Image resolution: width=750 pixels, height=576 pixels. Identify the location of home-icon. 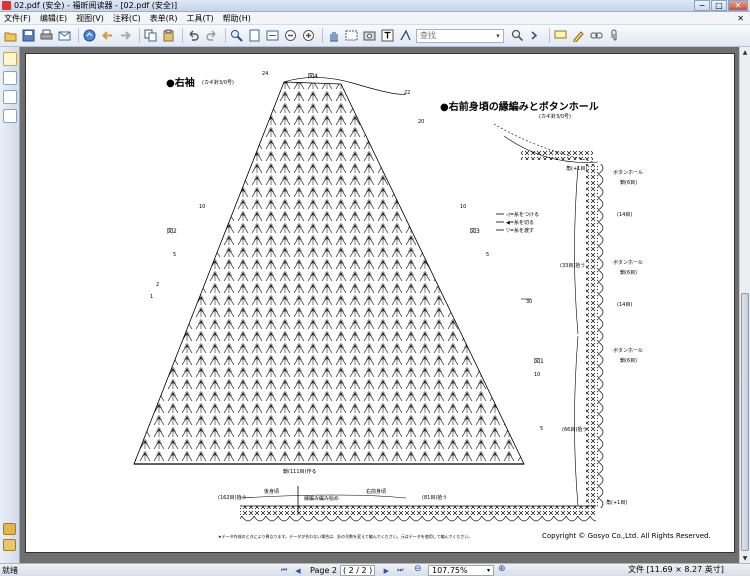
(89, 35).